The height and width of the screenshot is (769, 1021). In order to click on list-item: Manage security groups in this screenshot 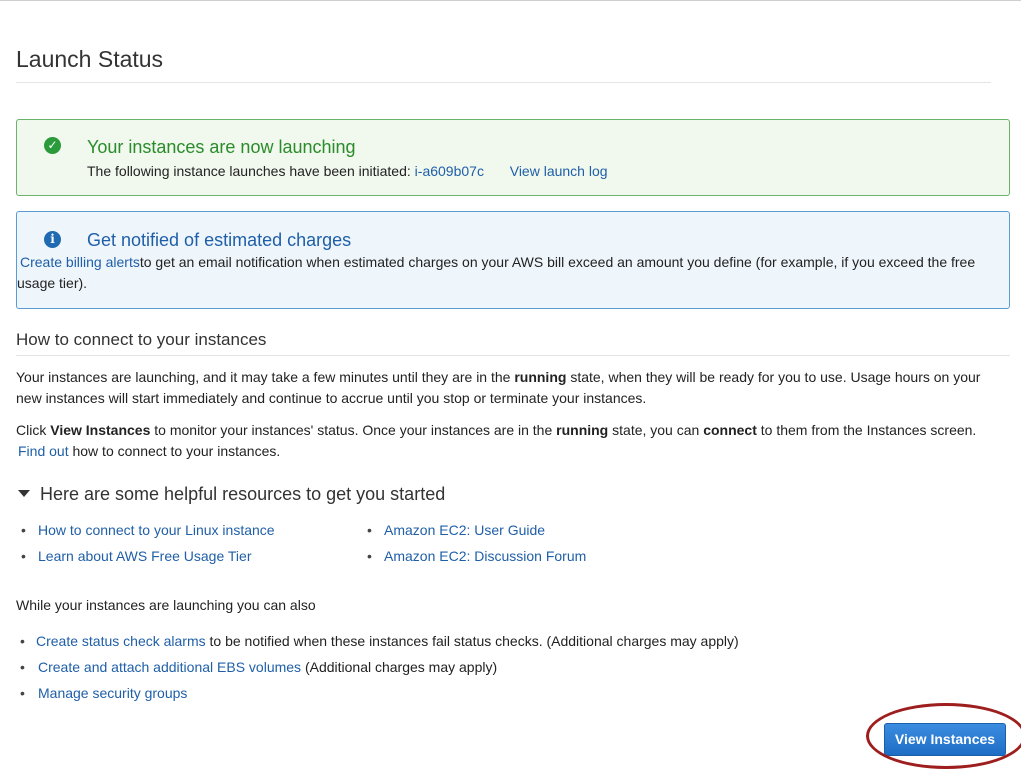, I will do `click(377, 696)`.